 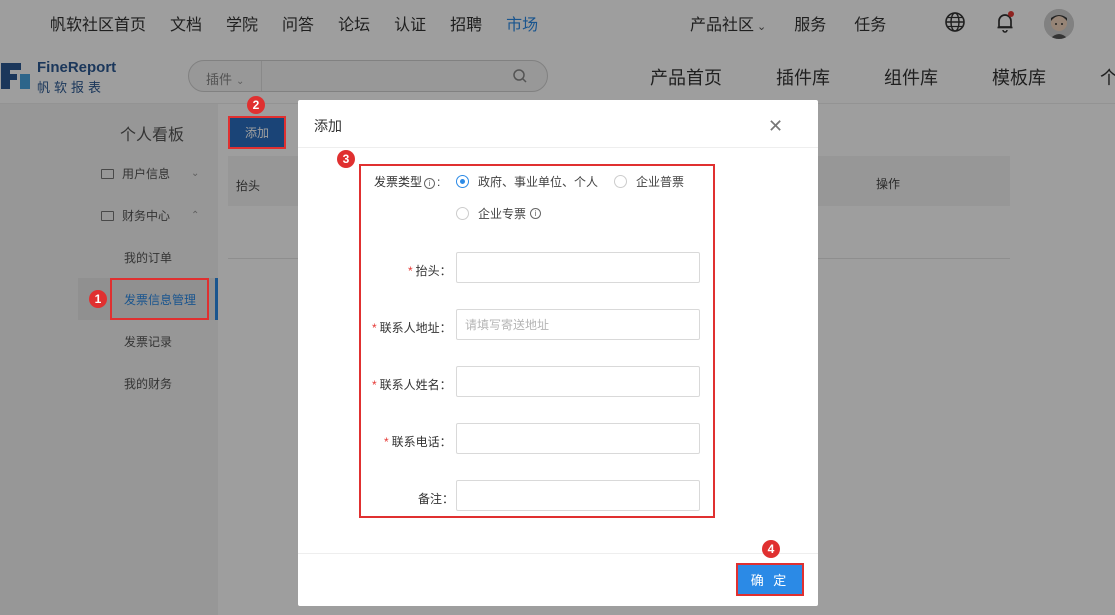 I want to click on dialog-footer-divider, so click(x=558, y=553).